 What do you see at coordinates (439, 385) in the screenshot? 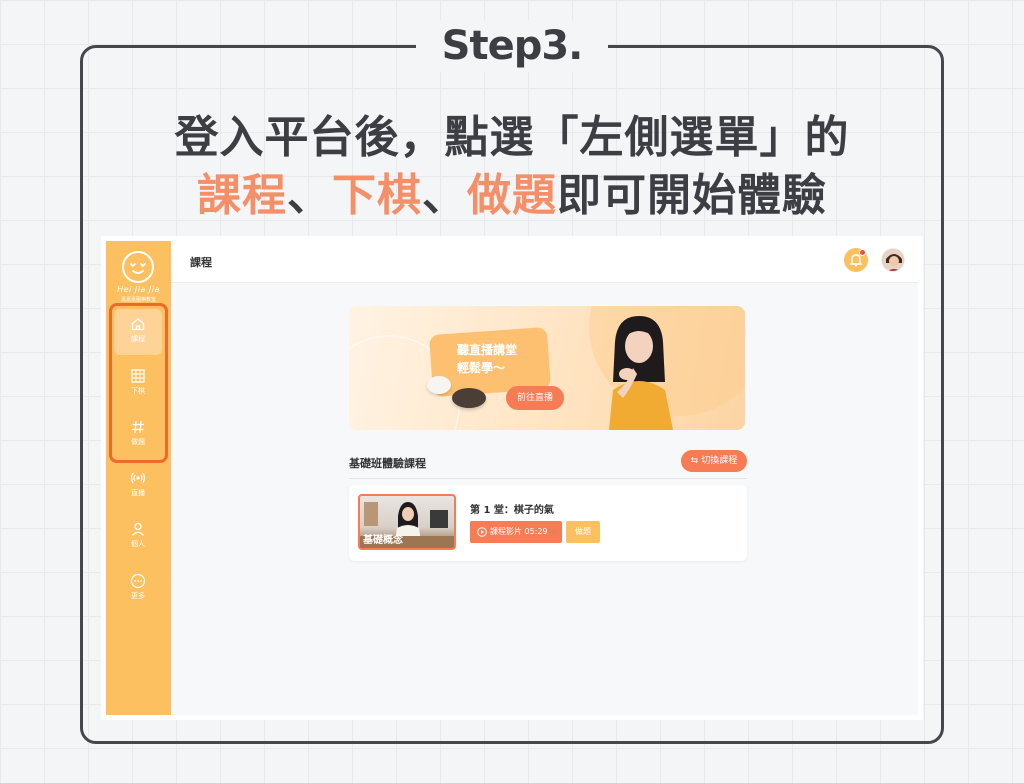
I see `white-stone-icon` at bounding box center [439, 385].